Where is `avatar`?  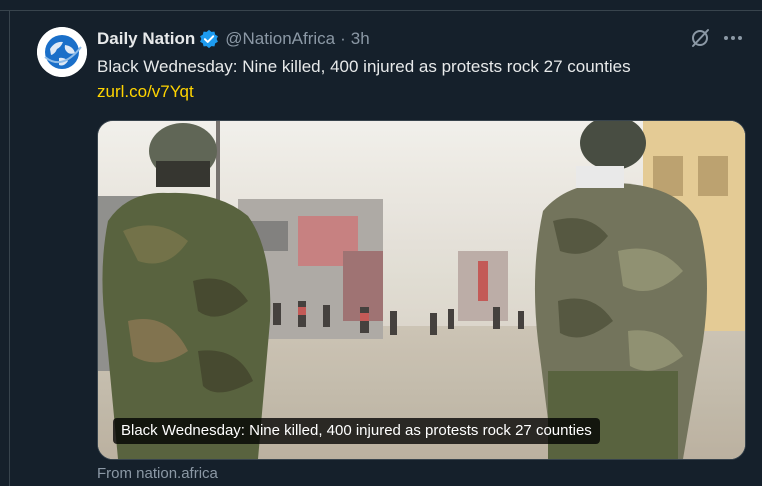
avatar is located at coordinates (62, 52).